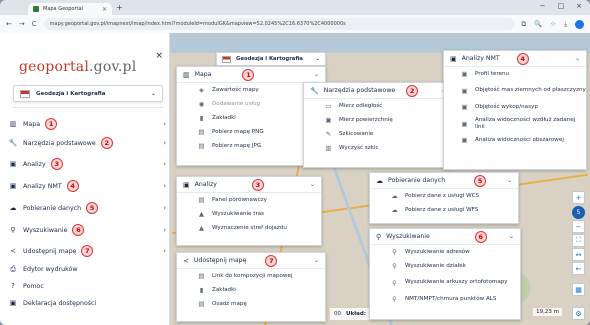 This screenshot has height=325, width=590. I want to click on menu-item-wyszukiwanie-adresow: ⚲ Wyszukiwanie adresów, so click(445, 252).